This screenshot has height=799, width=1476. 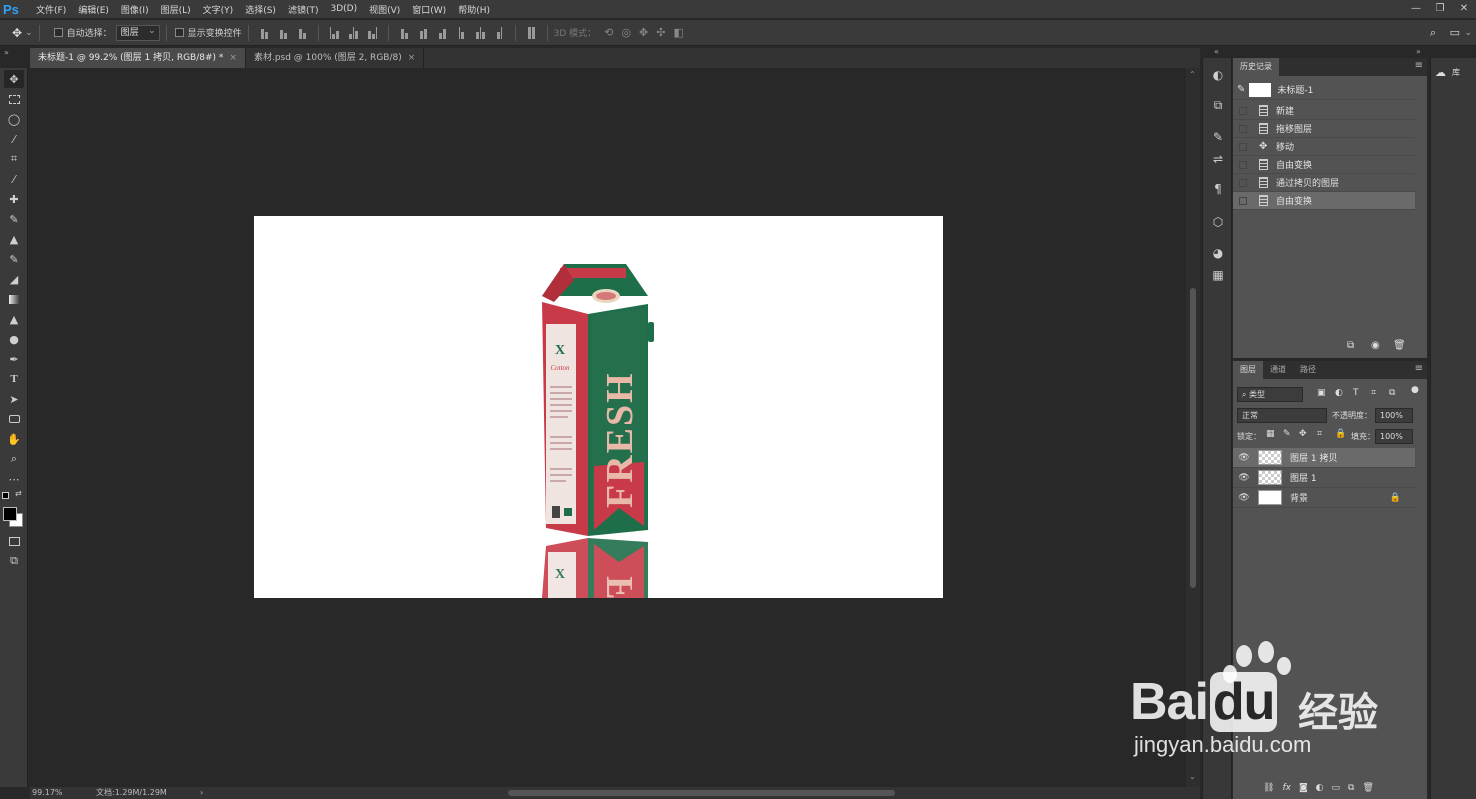 I want to click on auto-select-dropdown: 图层, so click(x=137, y=32).